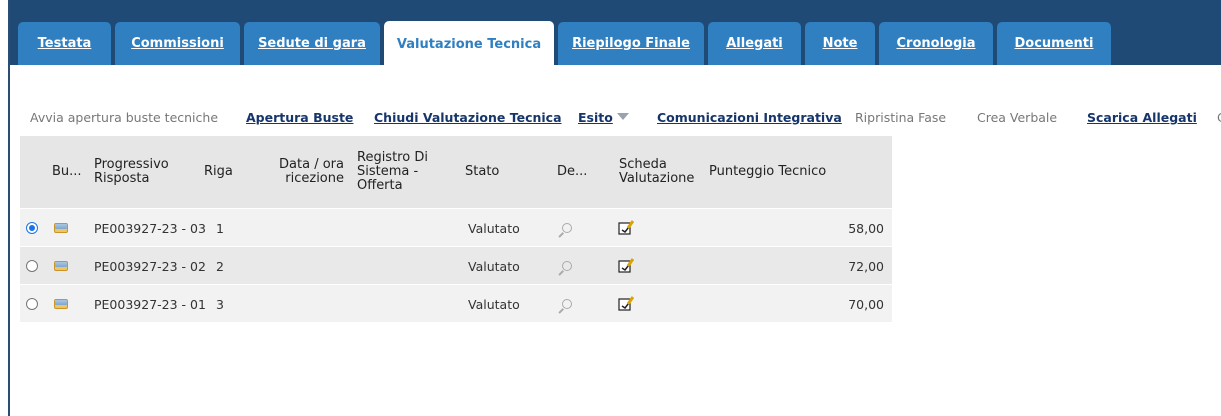 This screenshot has width=1221, height=416. What do you see at coordinates (659, 172) in the screenshot?
I see `header-scheda: Scheda Valutazione` at bounding box center [659, 172].